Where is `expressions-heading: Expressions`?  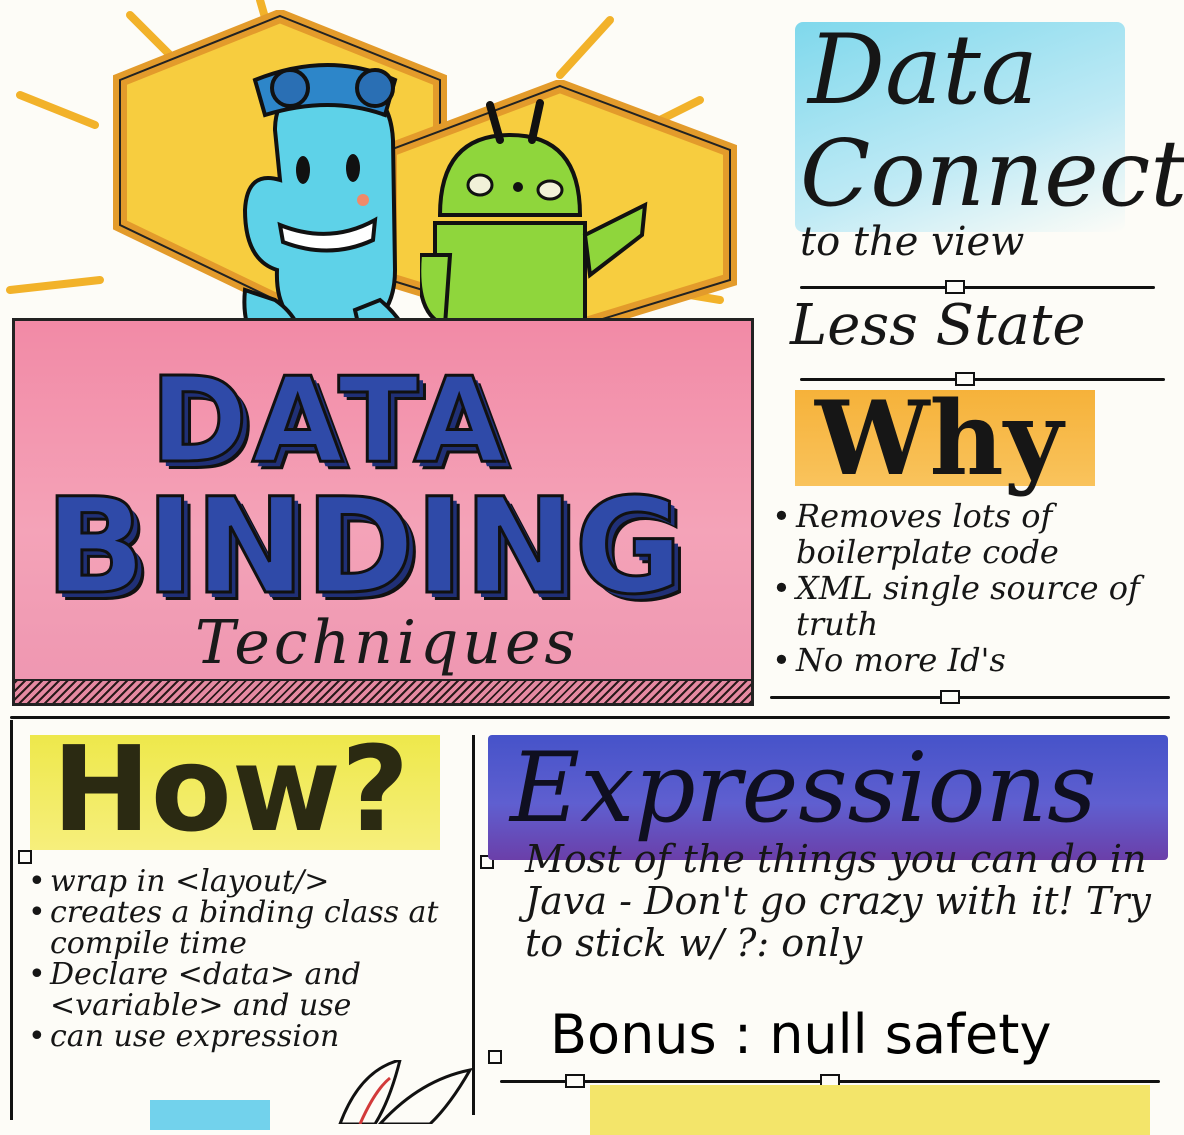 expressions-heading: Expressions is located at coordinates (803, 788).